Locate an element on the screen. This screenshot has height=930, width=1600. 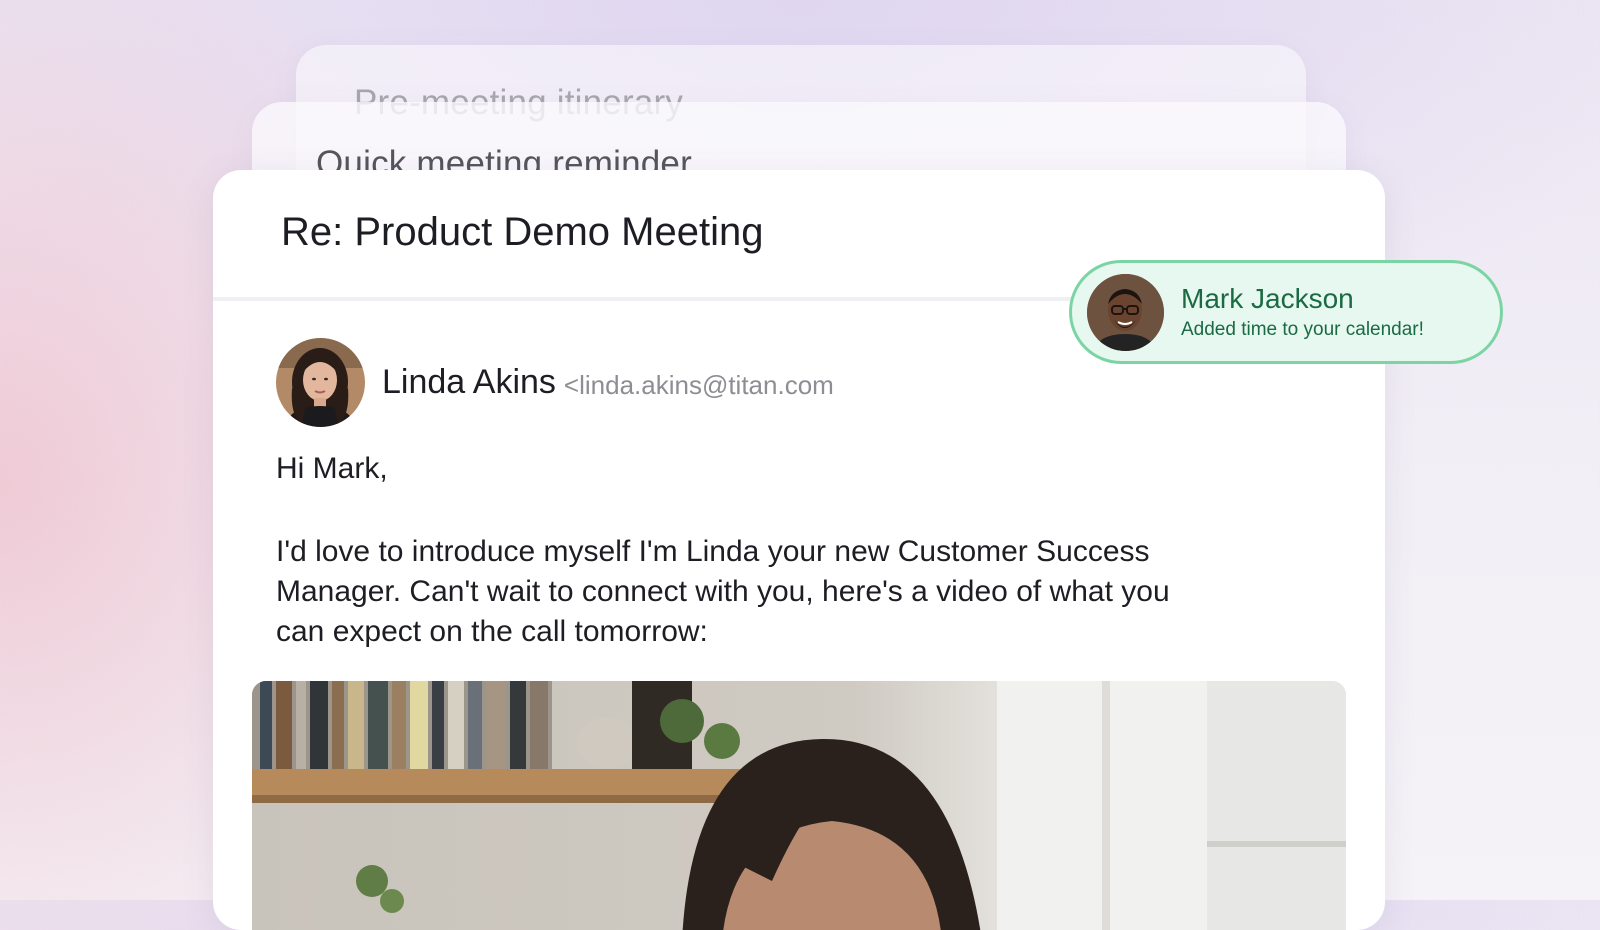
sender-email: <linda.akins@titan.com is located at coordinates (699, 385).